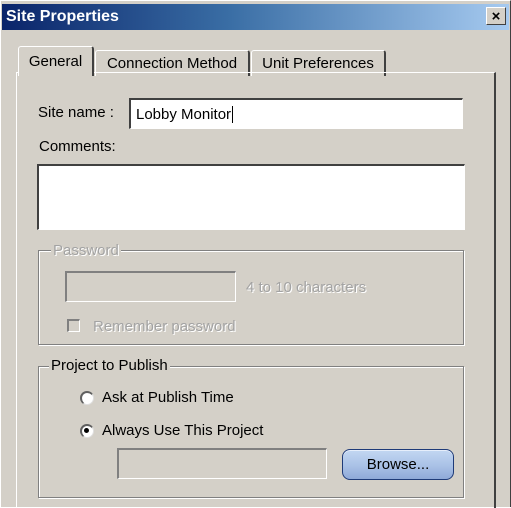  I want to click on window-title: Site Properties, so click(62, 16).